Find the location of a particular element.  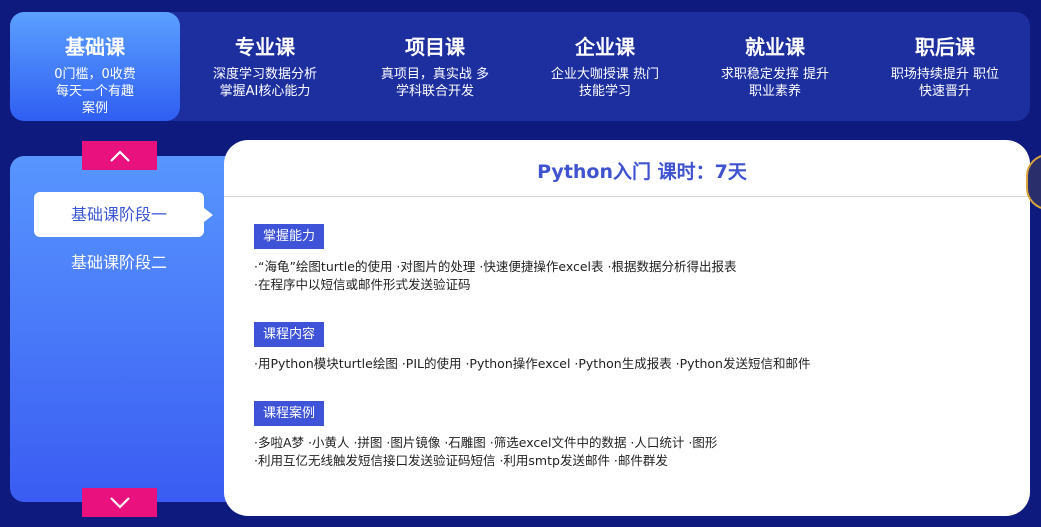

tab-desc: 企业大咖授课 热门技能学习 is located at coordinates (605, 83).